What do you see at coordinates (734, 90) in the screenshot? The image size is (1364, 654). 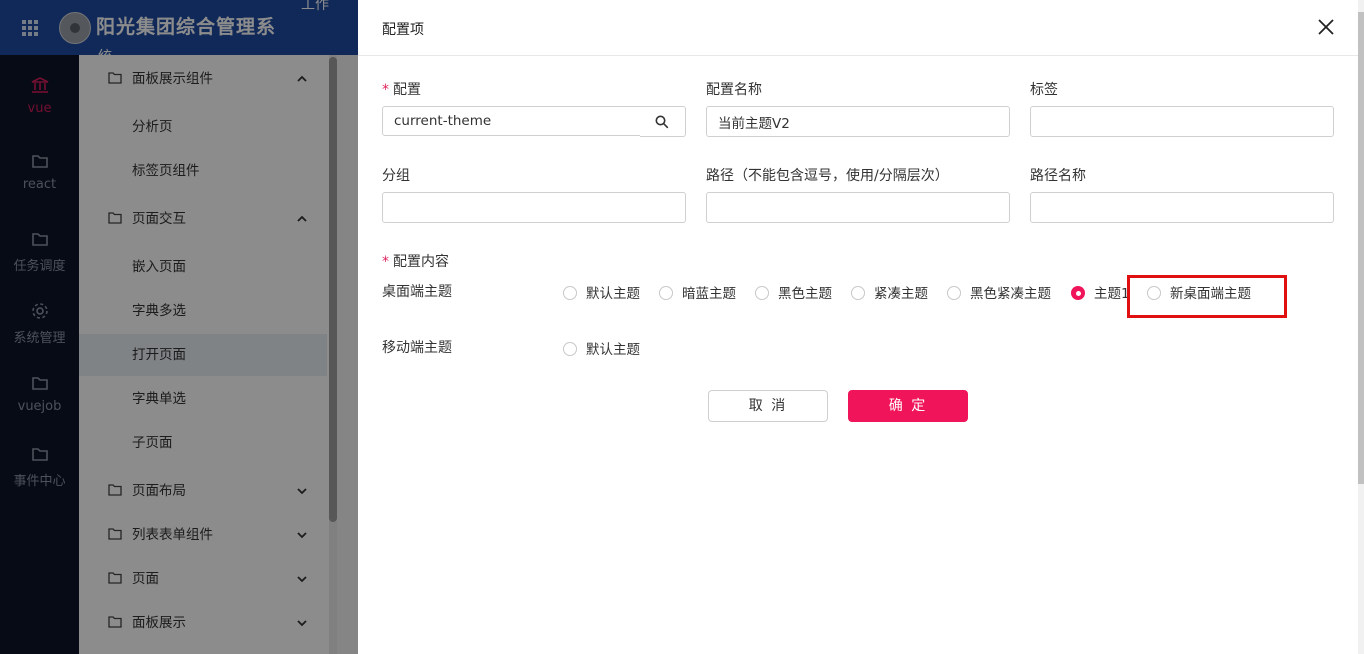 I see `config-name-label: 配置名称` at bounding box center [734, 90].